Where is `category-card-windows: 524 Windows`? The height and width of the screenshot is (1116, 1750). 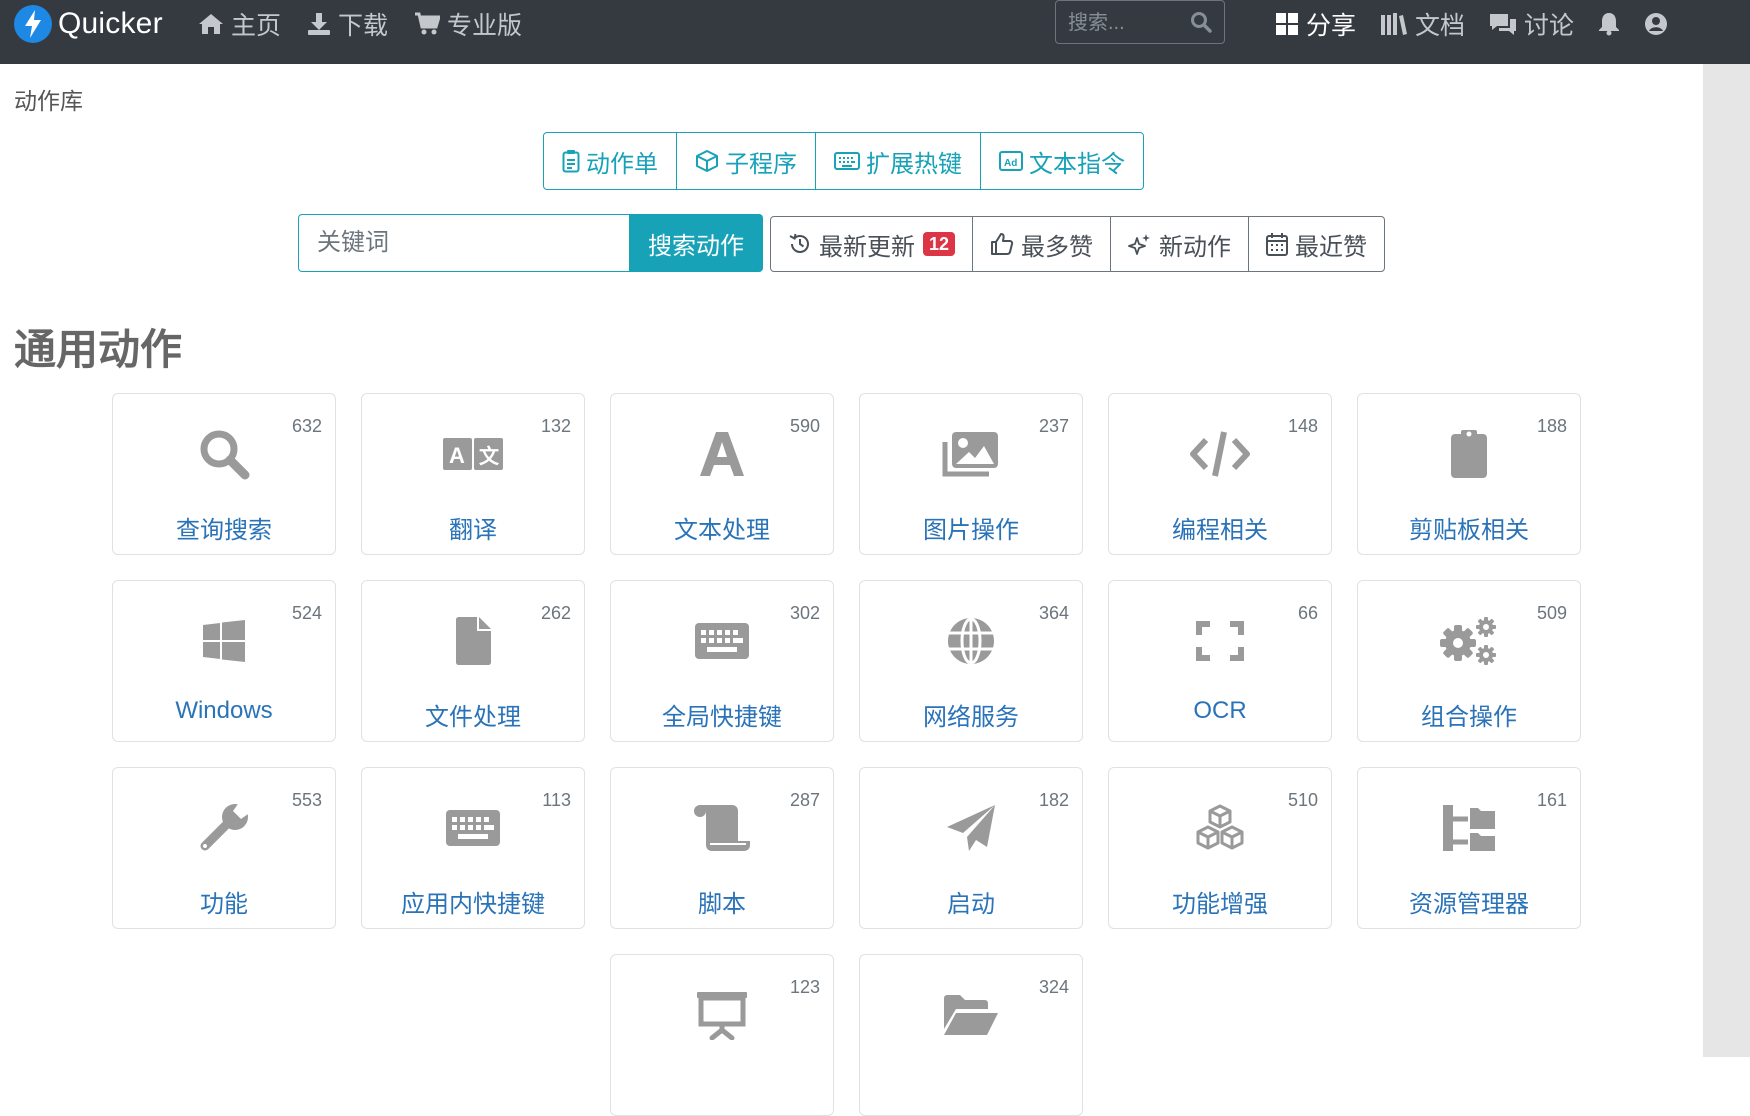 category-card-windows: 524 Windows is located at coordinates (224, 661).